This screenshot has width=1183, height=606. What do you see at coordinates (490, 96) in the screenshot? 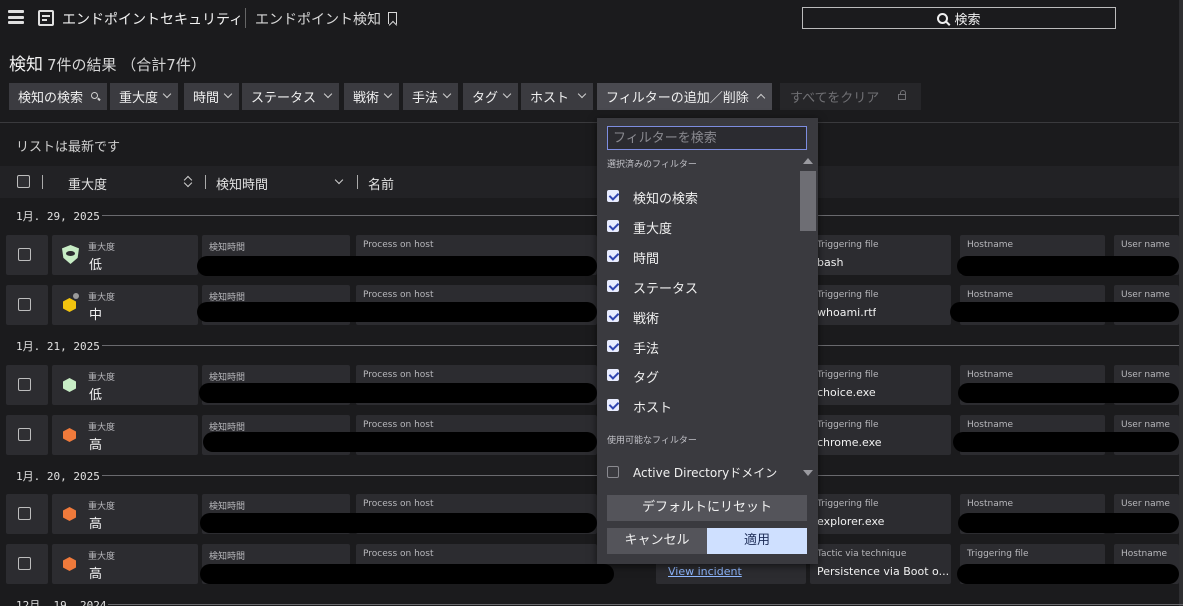
I see `filter-tag: タグ` at bounding box center [490, 96].